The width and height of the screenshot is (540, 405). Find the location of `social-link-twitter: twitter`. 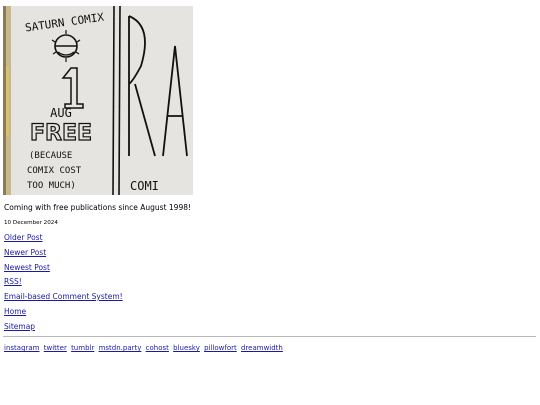

social-link-twitter: twitter is located at coordinates (55, 348).